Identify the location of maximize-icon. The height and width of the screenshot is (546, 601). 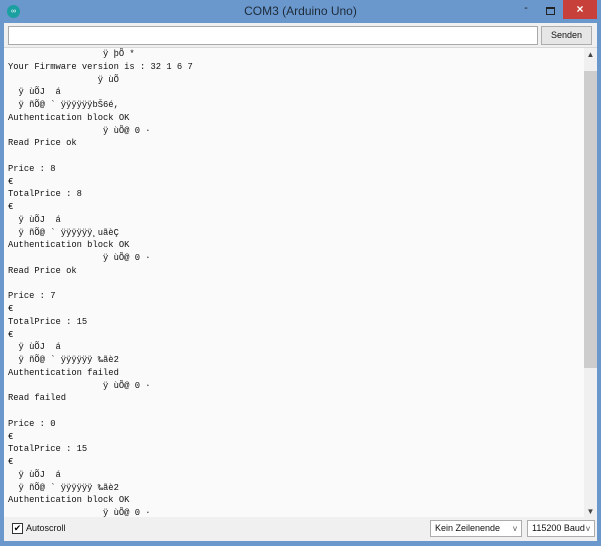
(550, 11).